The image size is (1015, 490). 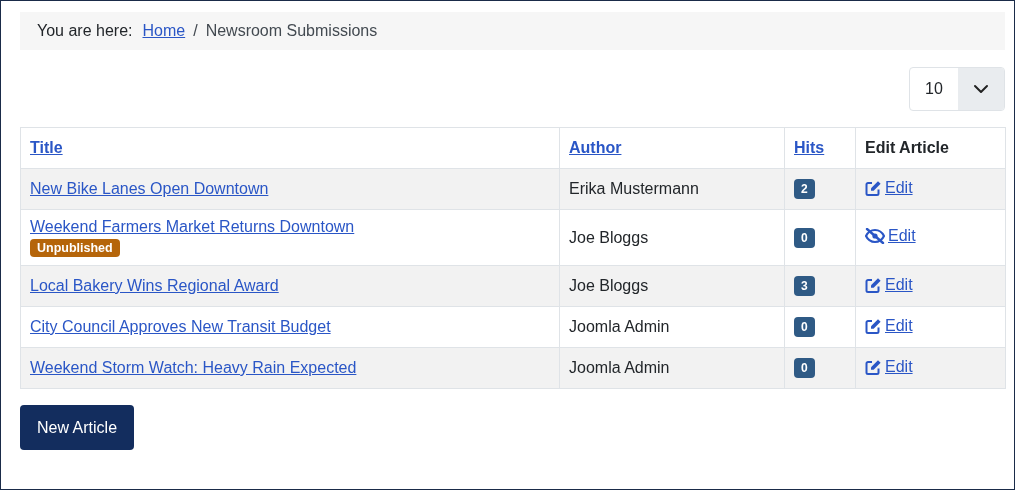 I want to click on breadcrumb-current: Newsroom Submissions, so click(x=291, y=31).